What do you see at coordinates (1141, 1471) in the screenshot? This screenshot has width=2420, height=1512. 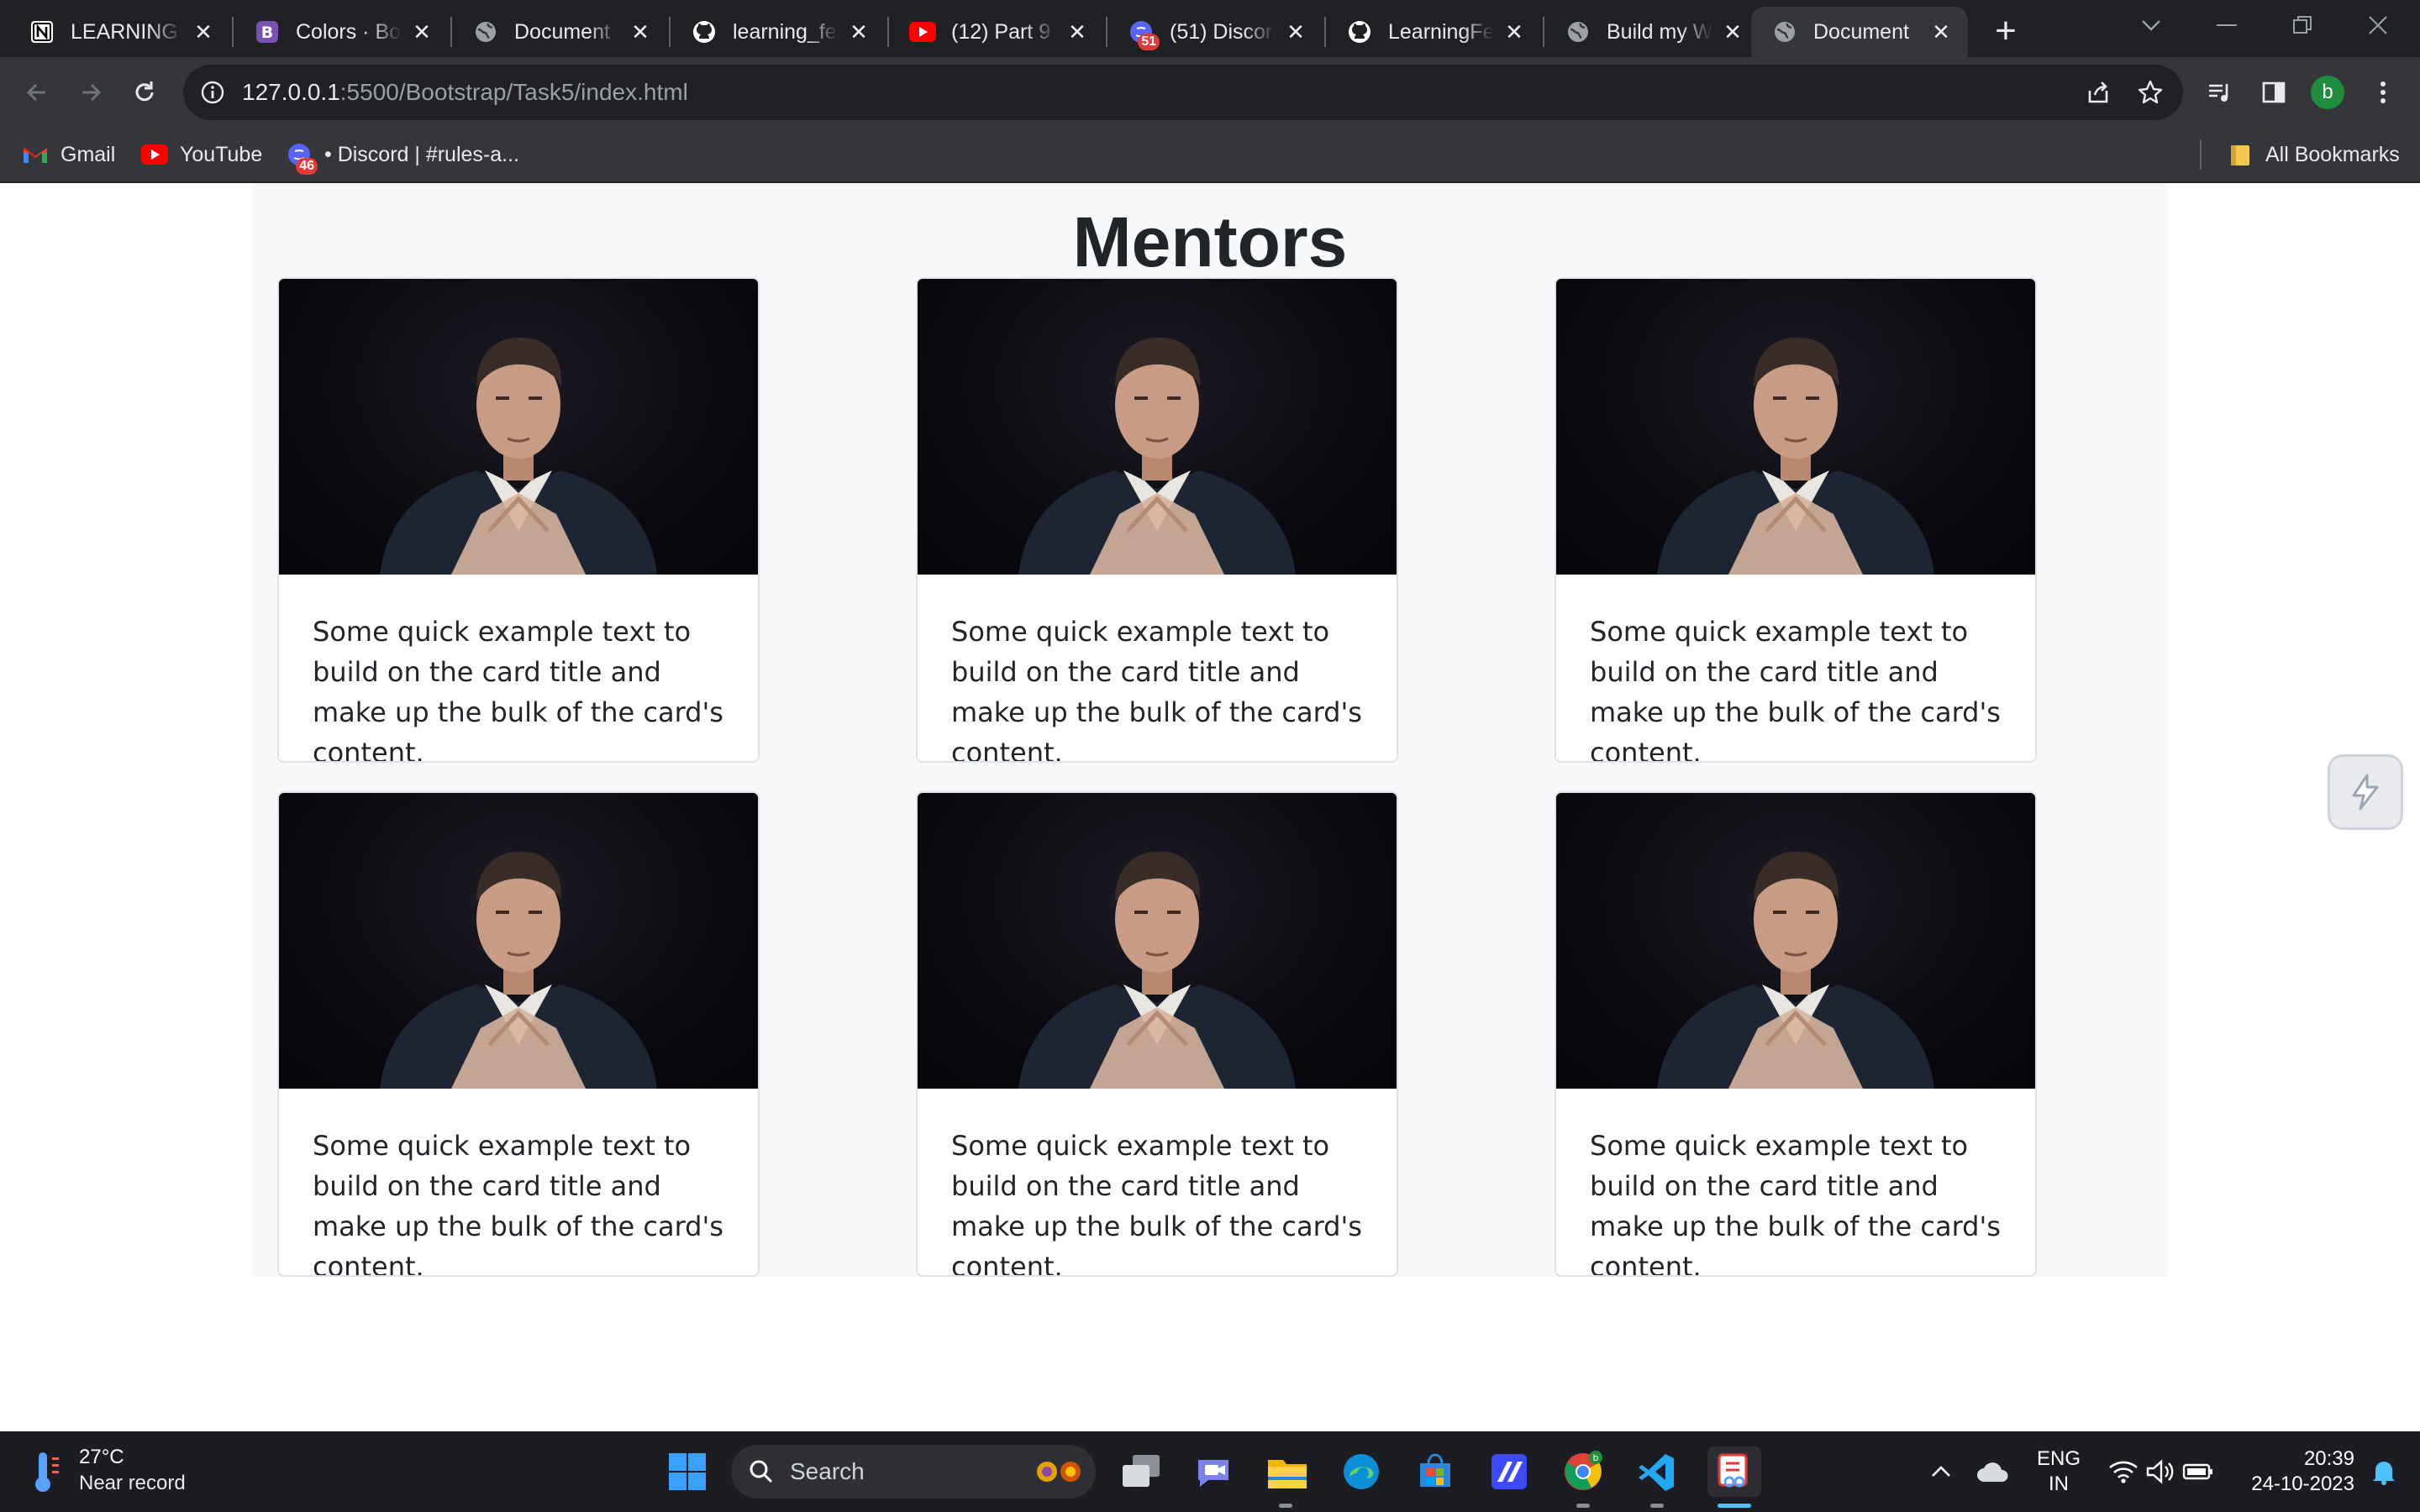 I see `task-view-button` at bounding box center [1141, 1471].